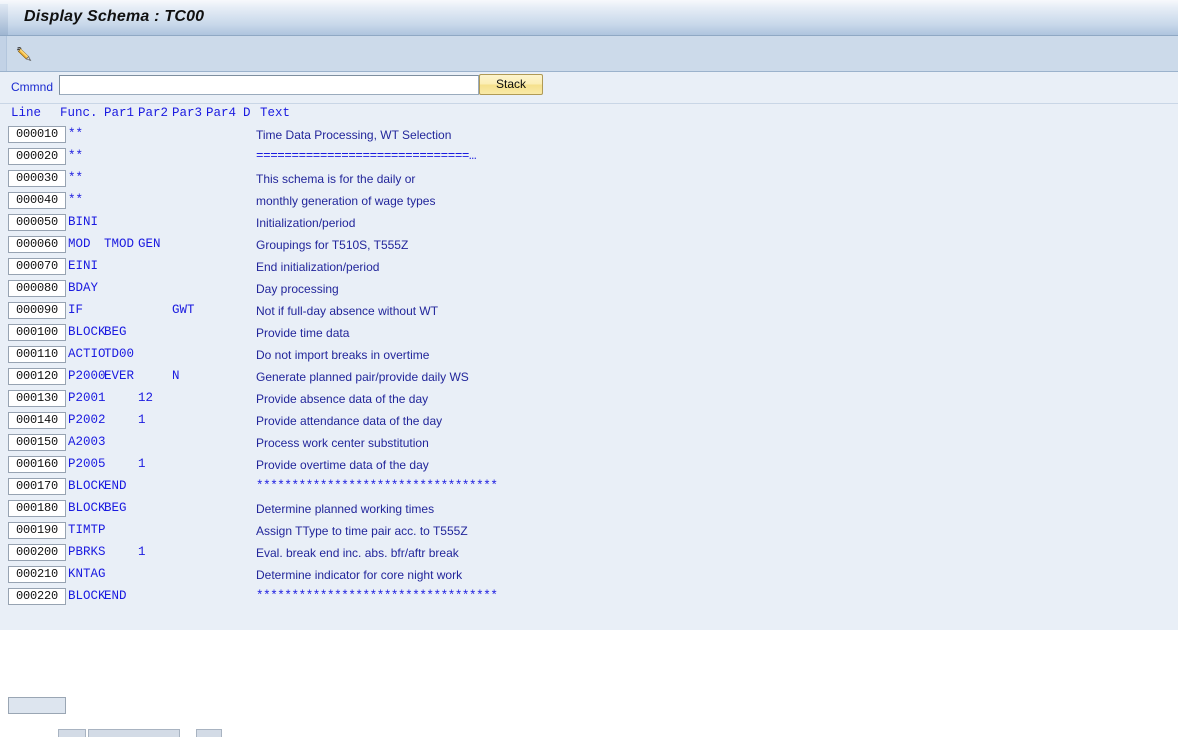  What do you see at coordinates (347, 311) in the screenshot?
I see `cell-text: Not if full-day absence without WT` at bounding box center [347, 311].